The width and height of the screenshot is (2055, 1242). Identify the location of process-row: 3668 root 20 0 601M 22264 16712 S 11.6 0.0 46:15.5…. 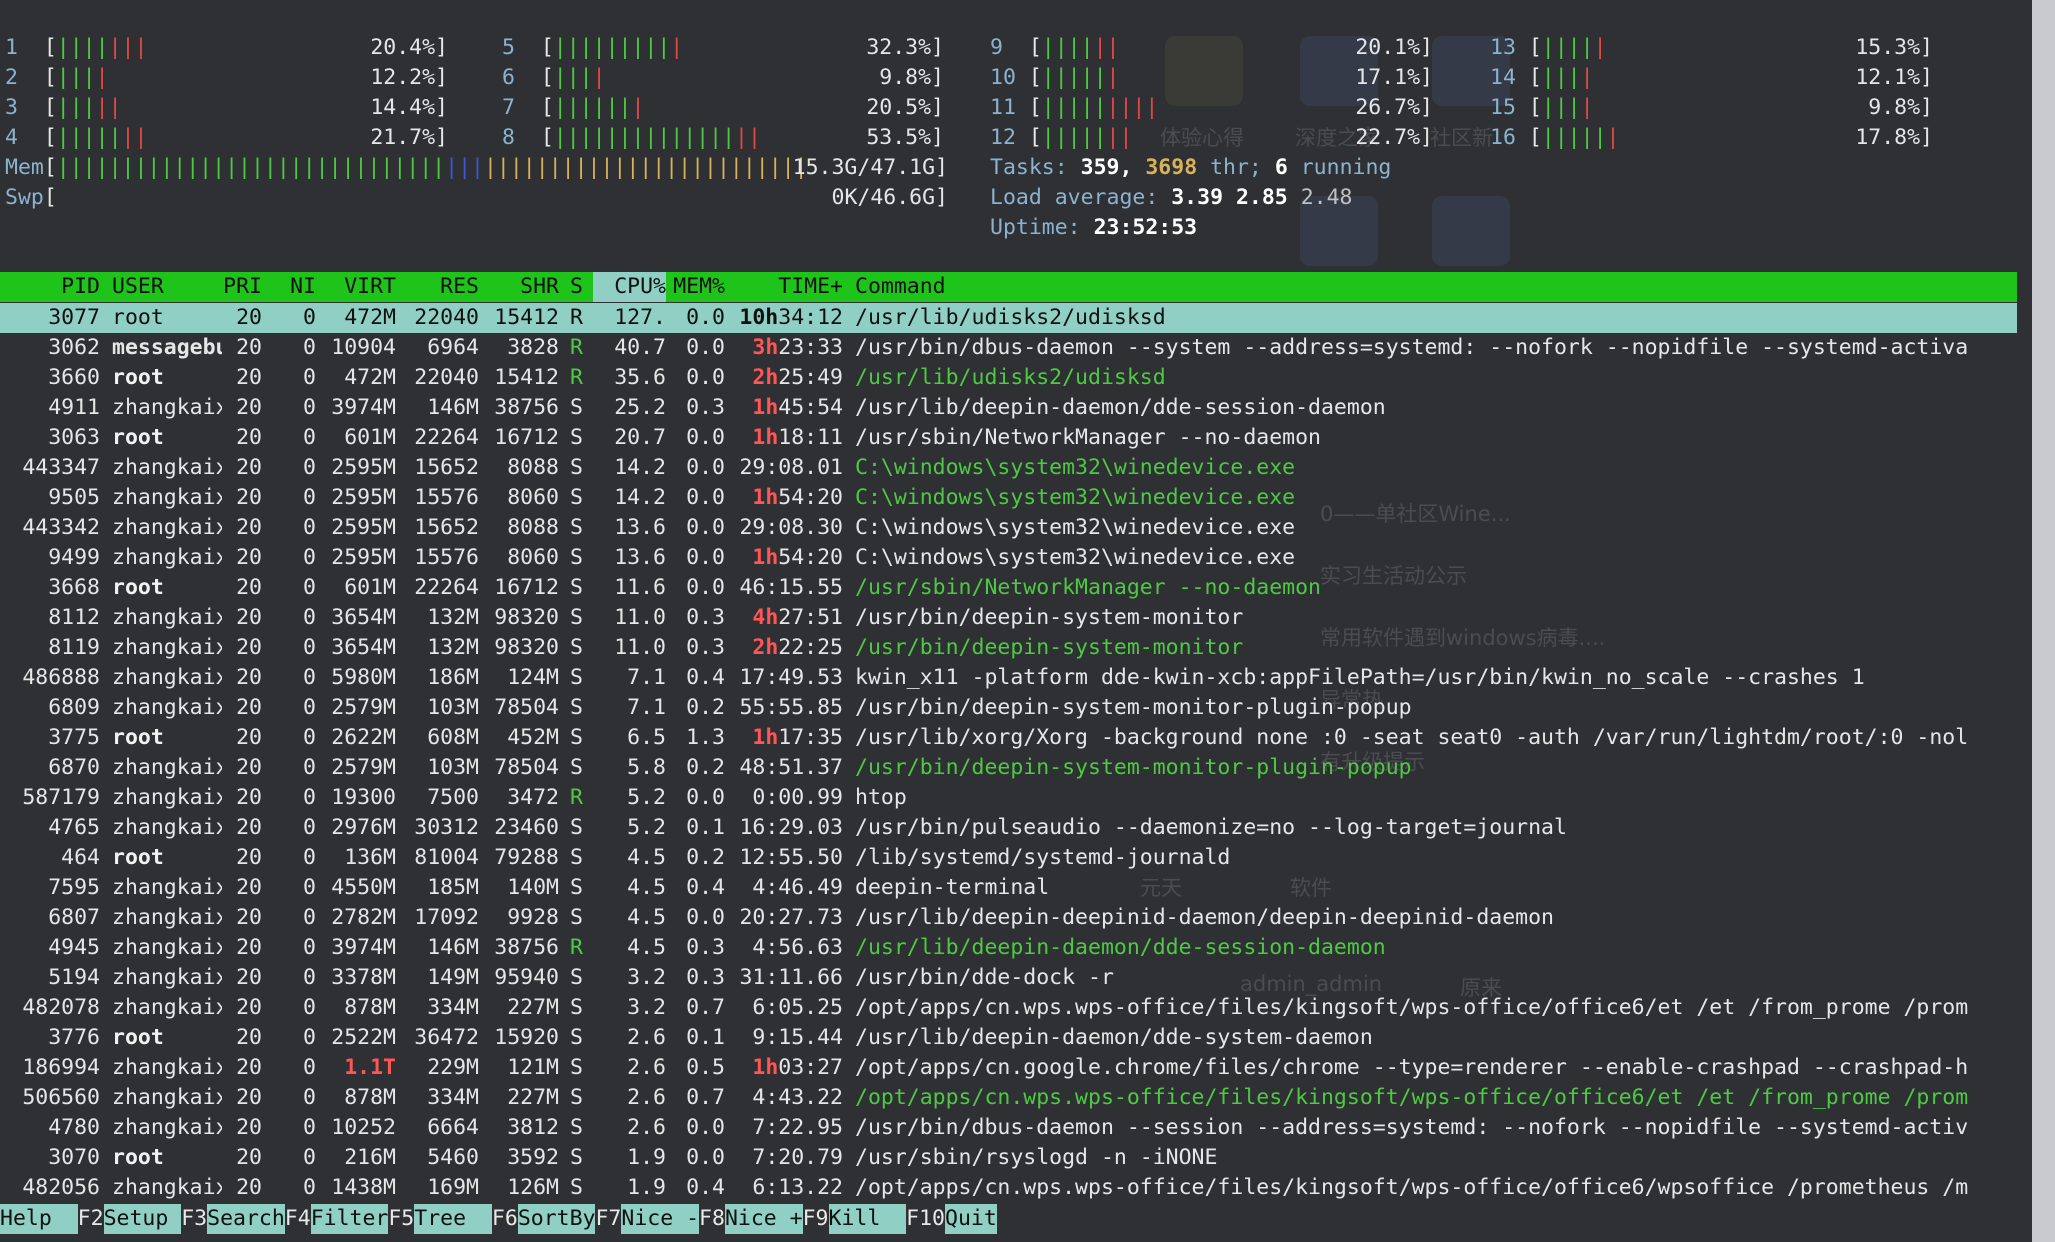
(1008, 588).